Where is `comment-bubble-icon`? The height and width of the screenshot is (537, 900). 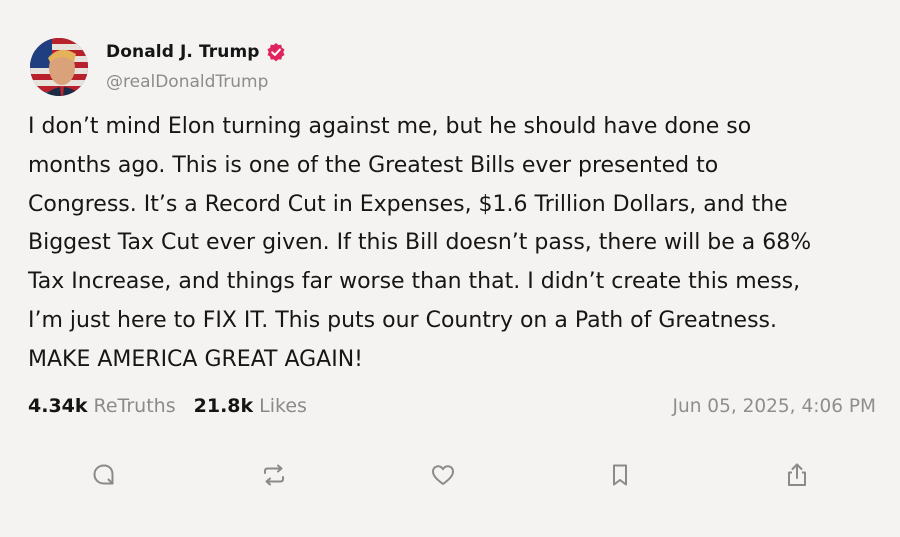
comment-bubble-icon is located at coordinates (103, 474).